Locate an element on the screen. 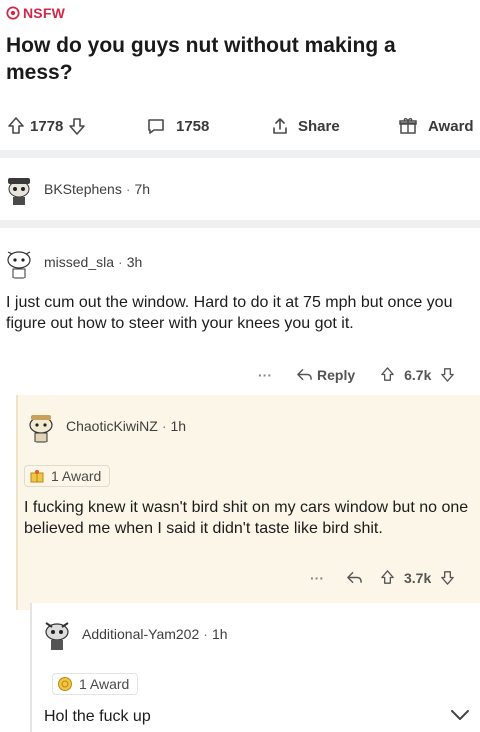 Image resolution: width=480 pixels, height=732 pixels. share-label: Share is located at coordinates (319, 126).